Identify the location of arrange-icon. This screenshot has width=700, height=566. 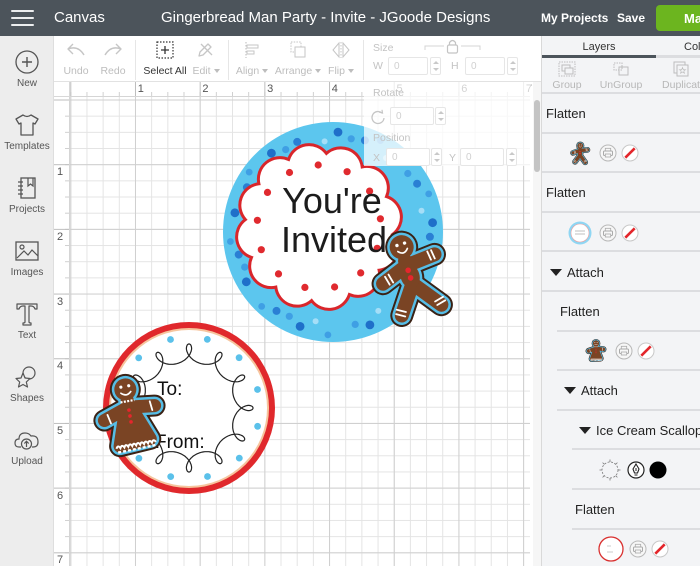
(298, 49).